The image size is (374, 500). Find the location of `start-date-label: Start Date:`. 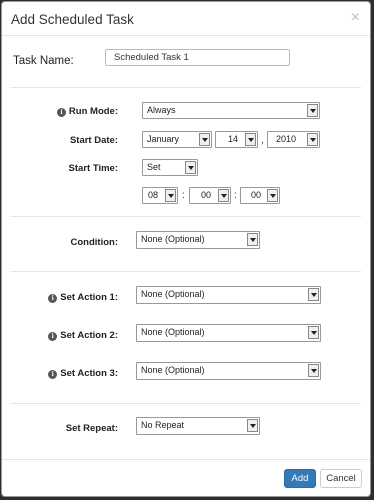

start-date-label: Start Date: is located at coordinates (93, 140).